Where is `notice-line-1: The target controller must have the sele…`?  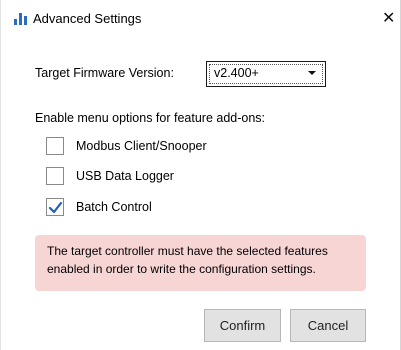 notice-line-1: The target controller must have the sele… is located at coordinates (187, 251).